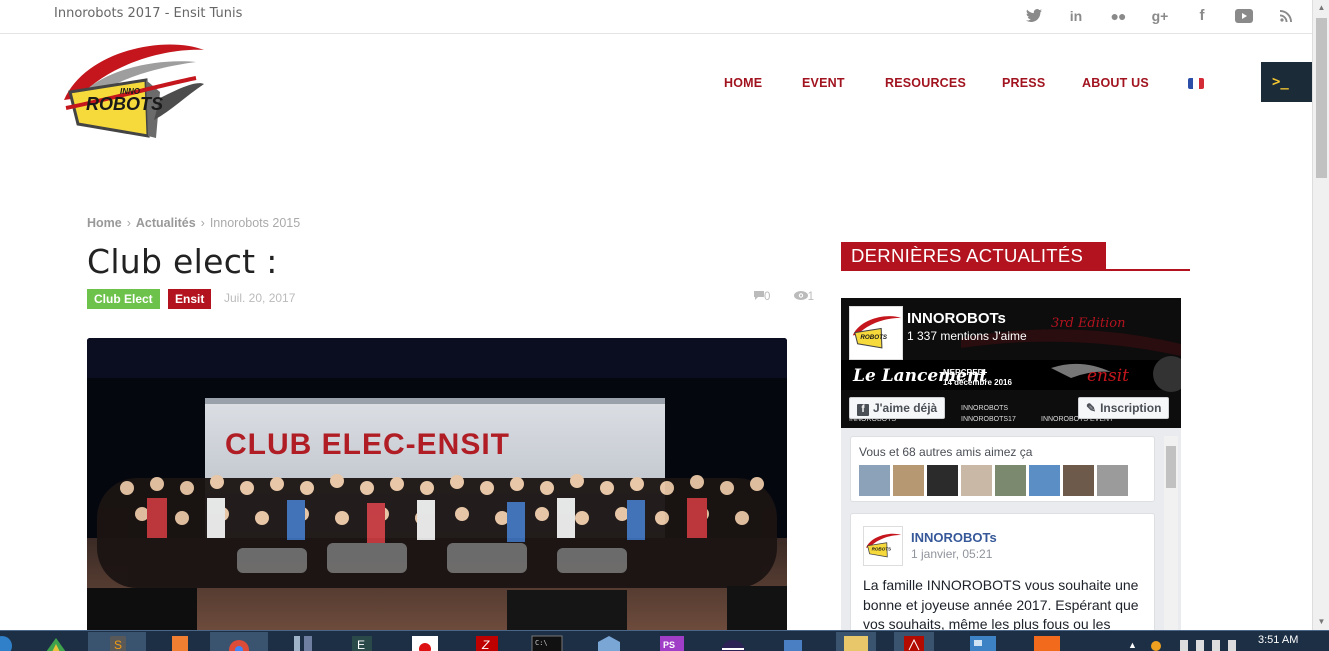 The width and height of the screenshot is (1329, 651). Describe the element at coordinates (104, 223) in the screenshot. I see `breadcrumb-home: Home` at that location.